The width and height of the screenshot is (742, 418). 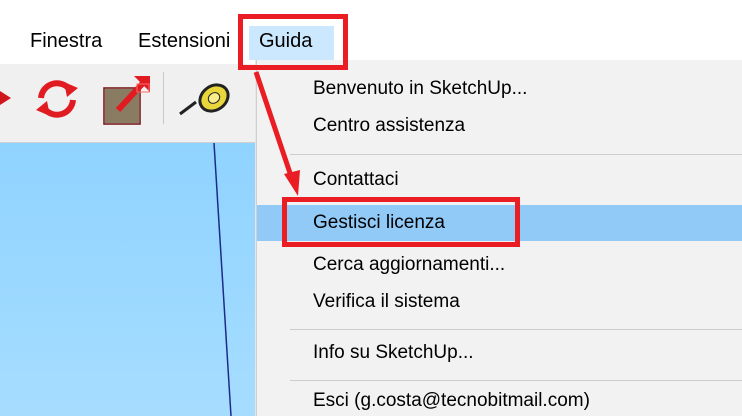 What do you see at coordinates (276, 133) in the screenshot?
I see `annotation-arrow` at bounding box center [276, 133].